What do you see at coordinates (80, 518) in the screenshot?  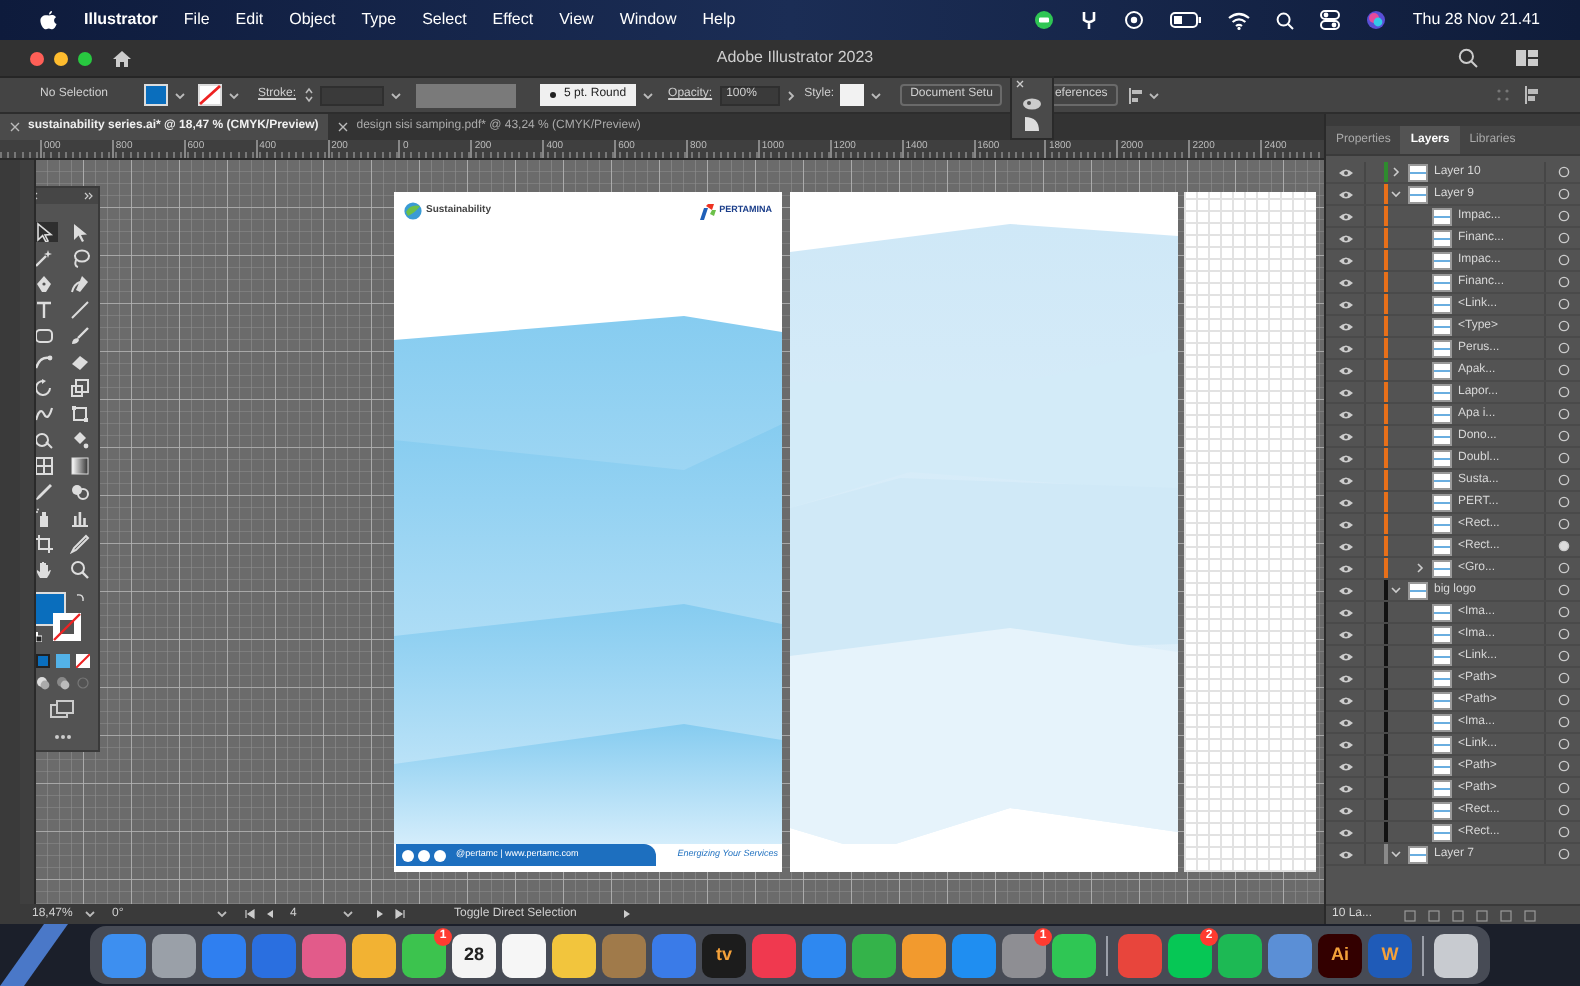 I see `bar-graph-icon` at bounding box center [80, 518].